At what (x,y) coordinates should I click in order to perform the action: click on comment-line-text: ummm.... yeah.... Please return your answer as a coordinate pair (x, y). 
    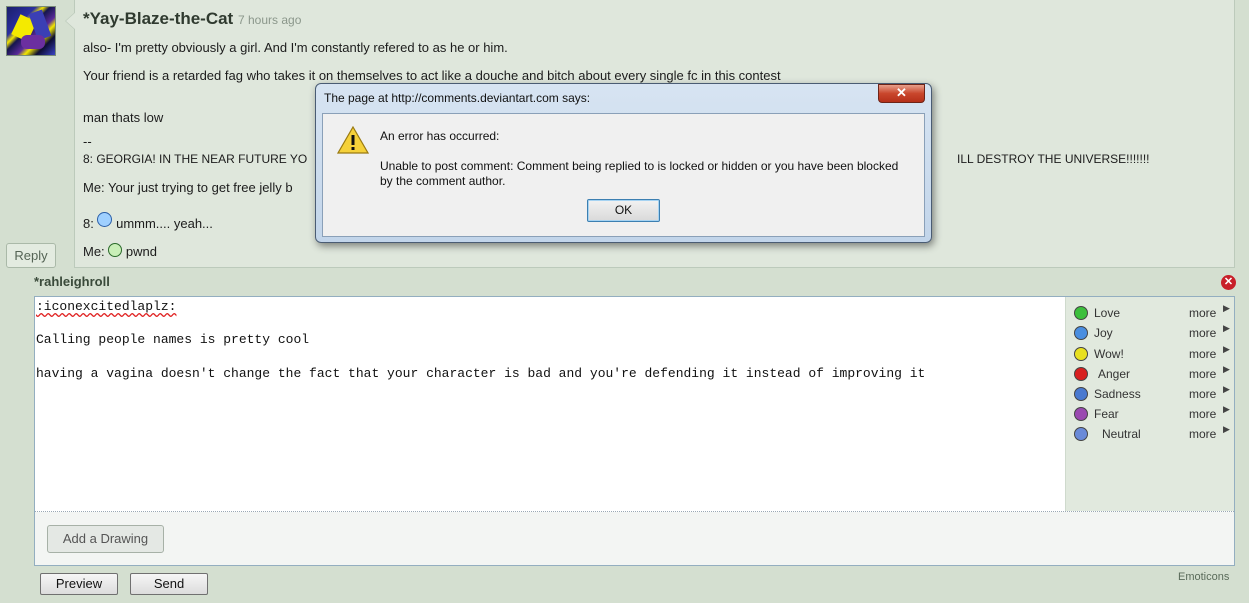
    Looking at the image, I should click on (164, 223).